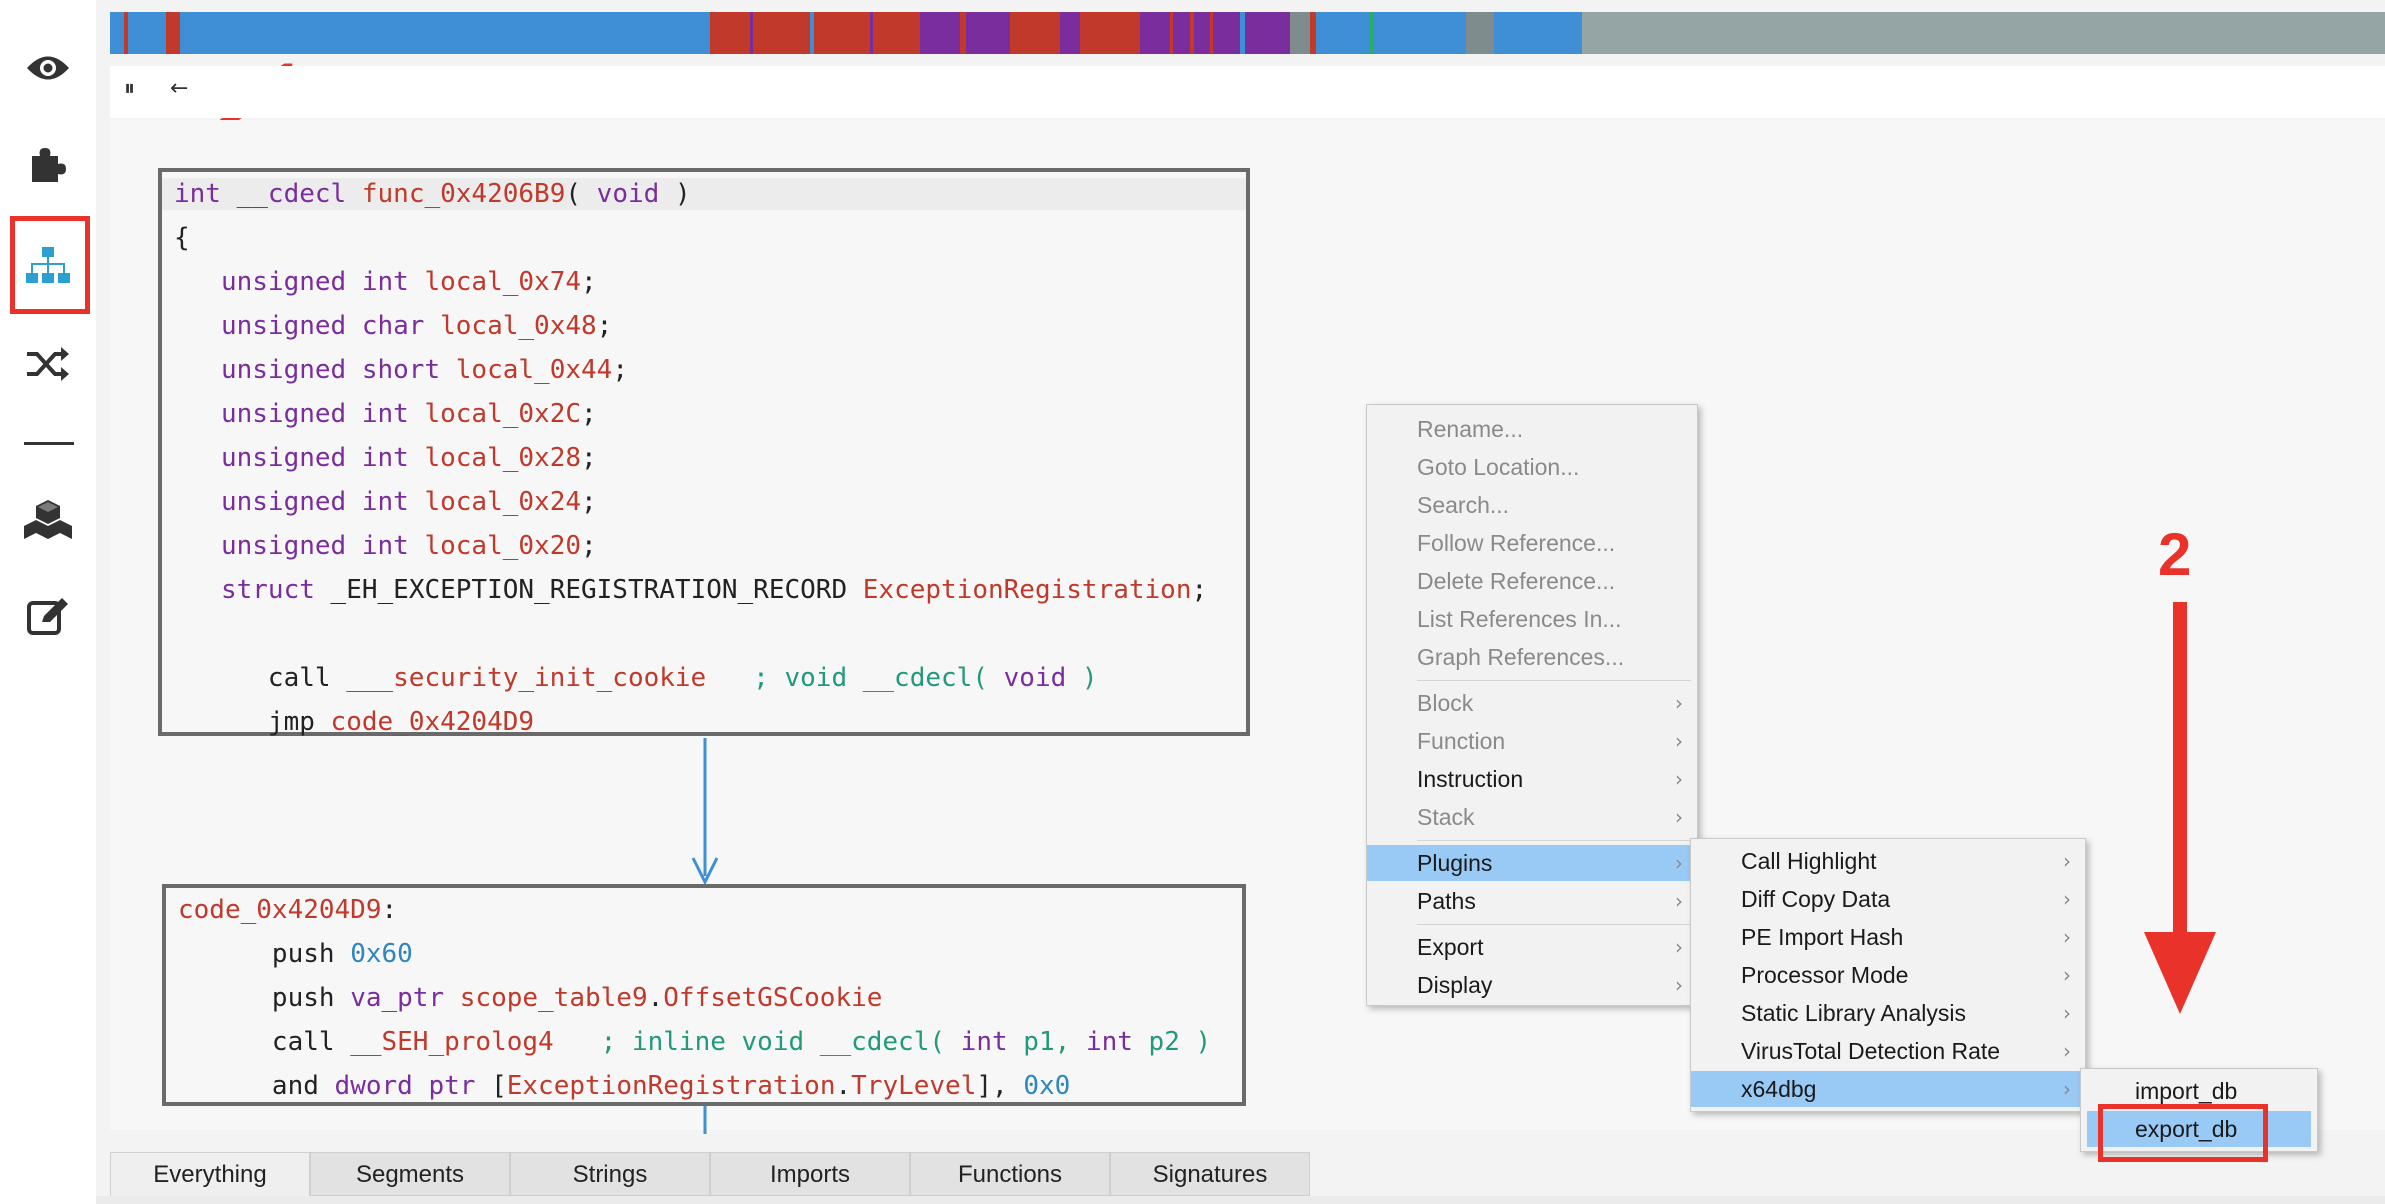  Describe the element at coordinates (385, 546) in the screenshot. I see `code-line: unsigned int local_0x20;` at that location.